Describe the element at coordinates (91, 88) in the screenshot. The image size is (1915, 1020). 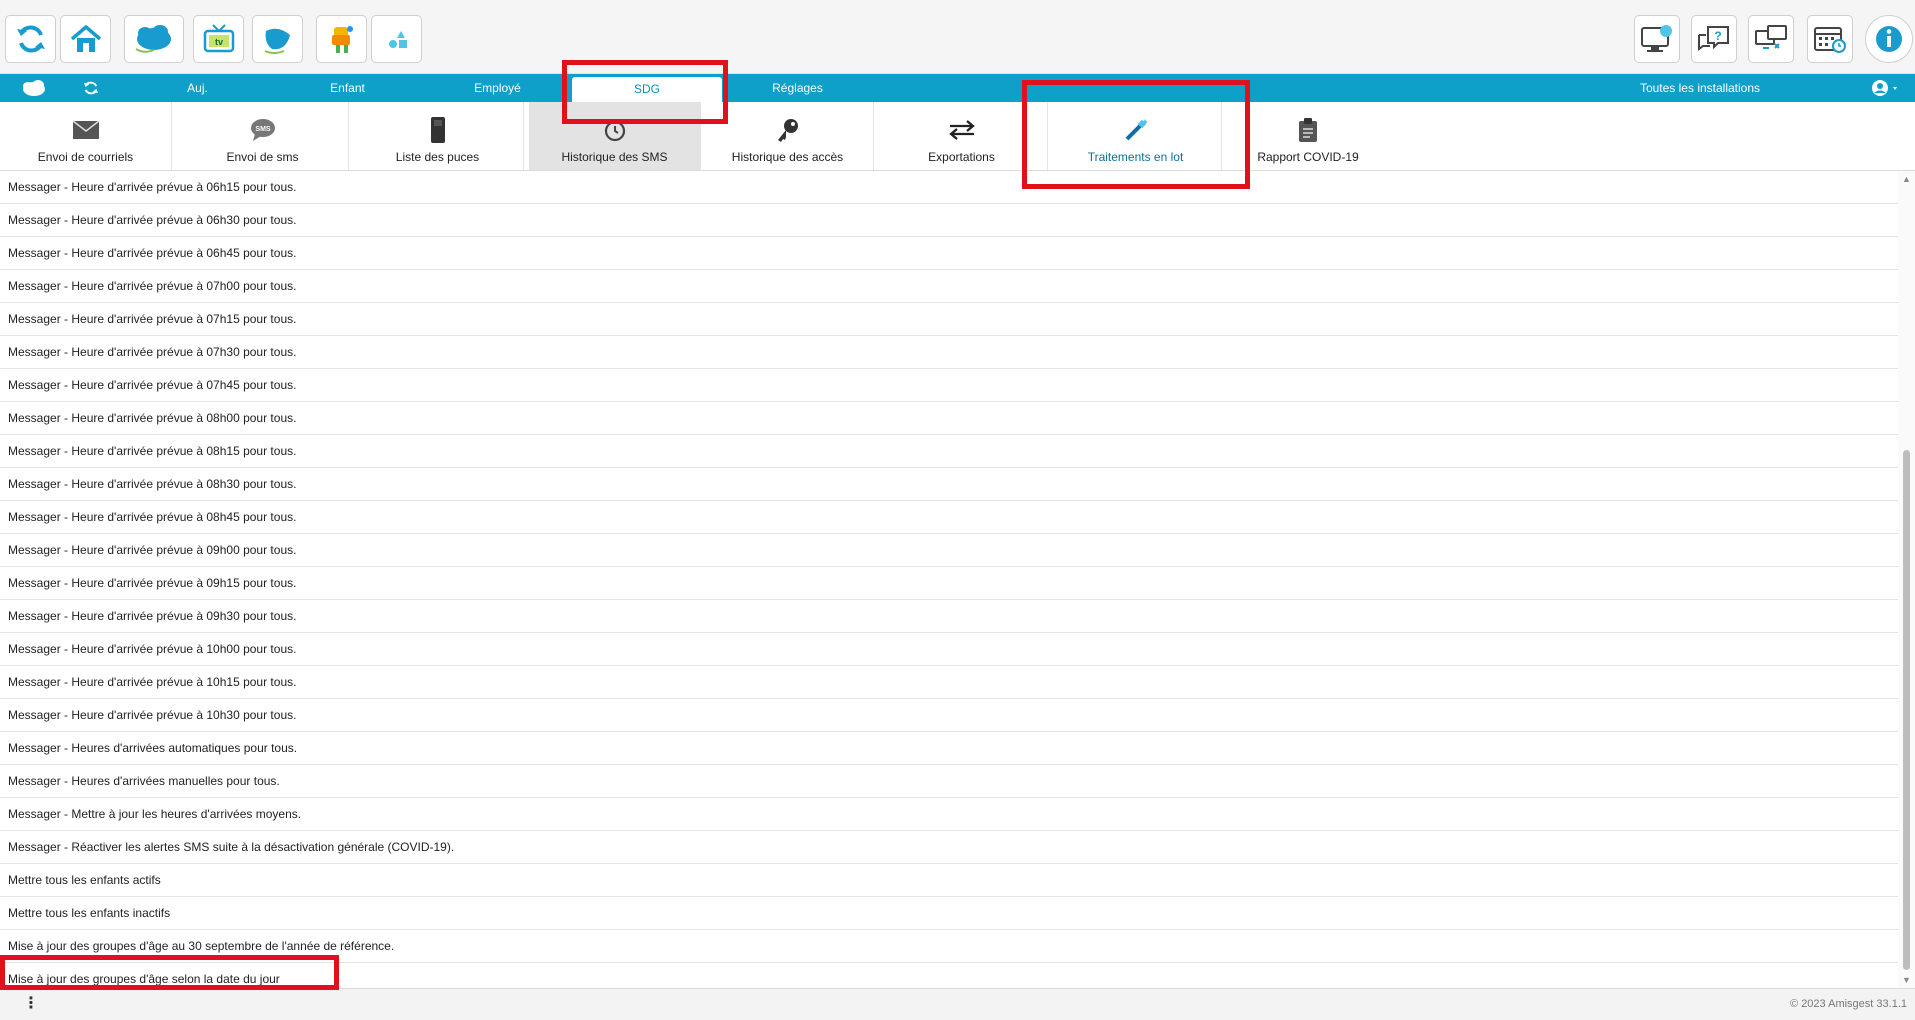
I see `nav-refresh-icon` at that location.